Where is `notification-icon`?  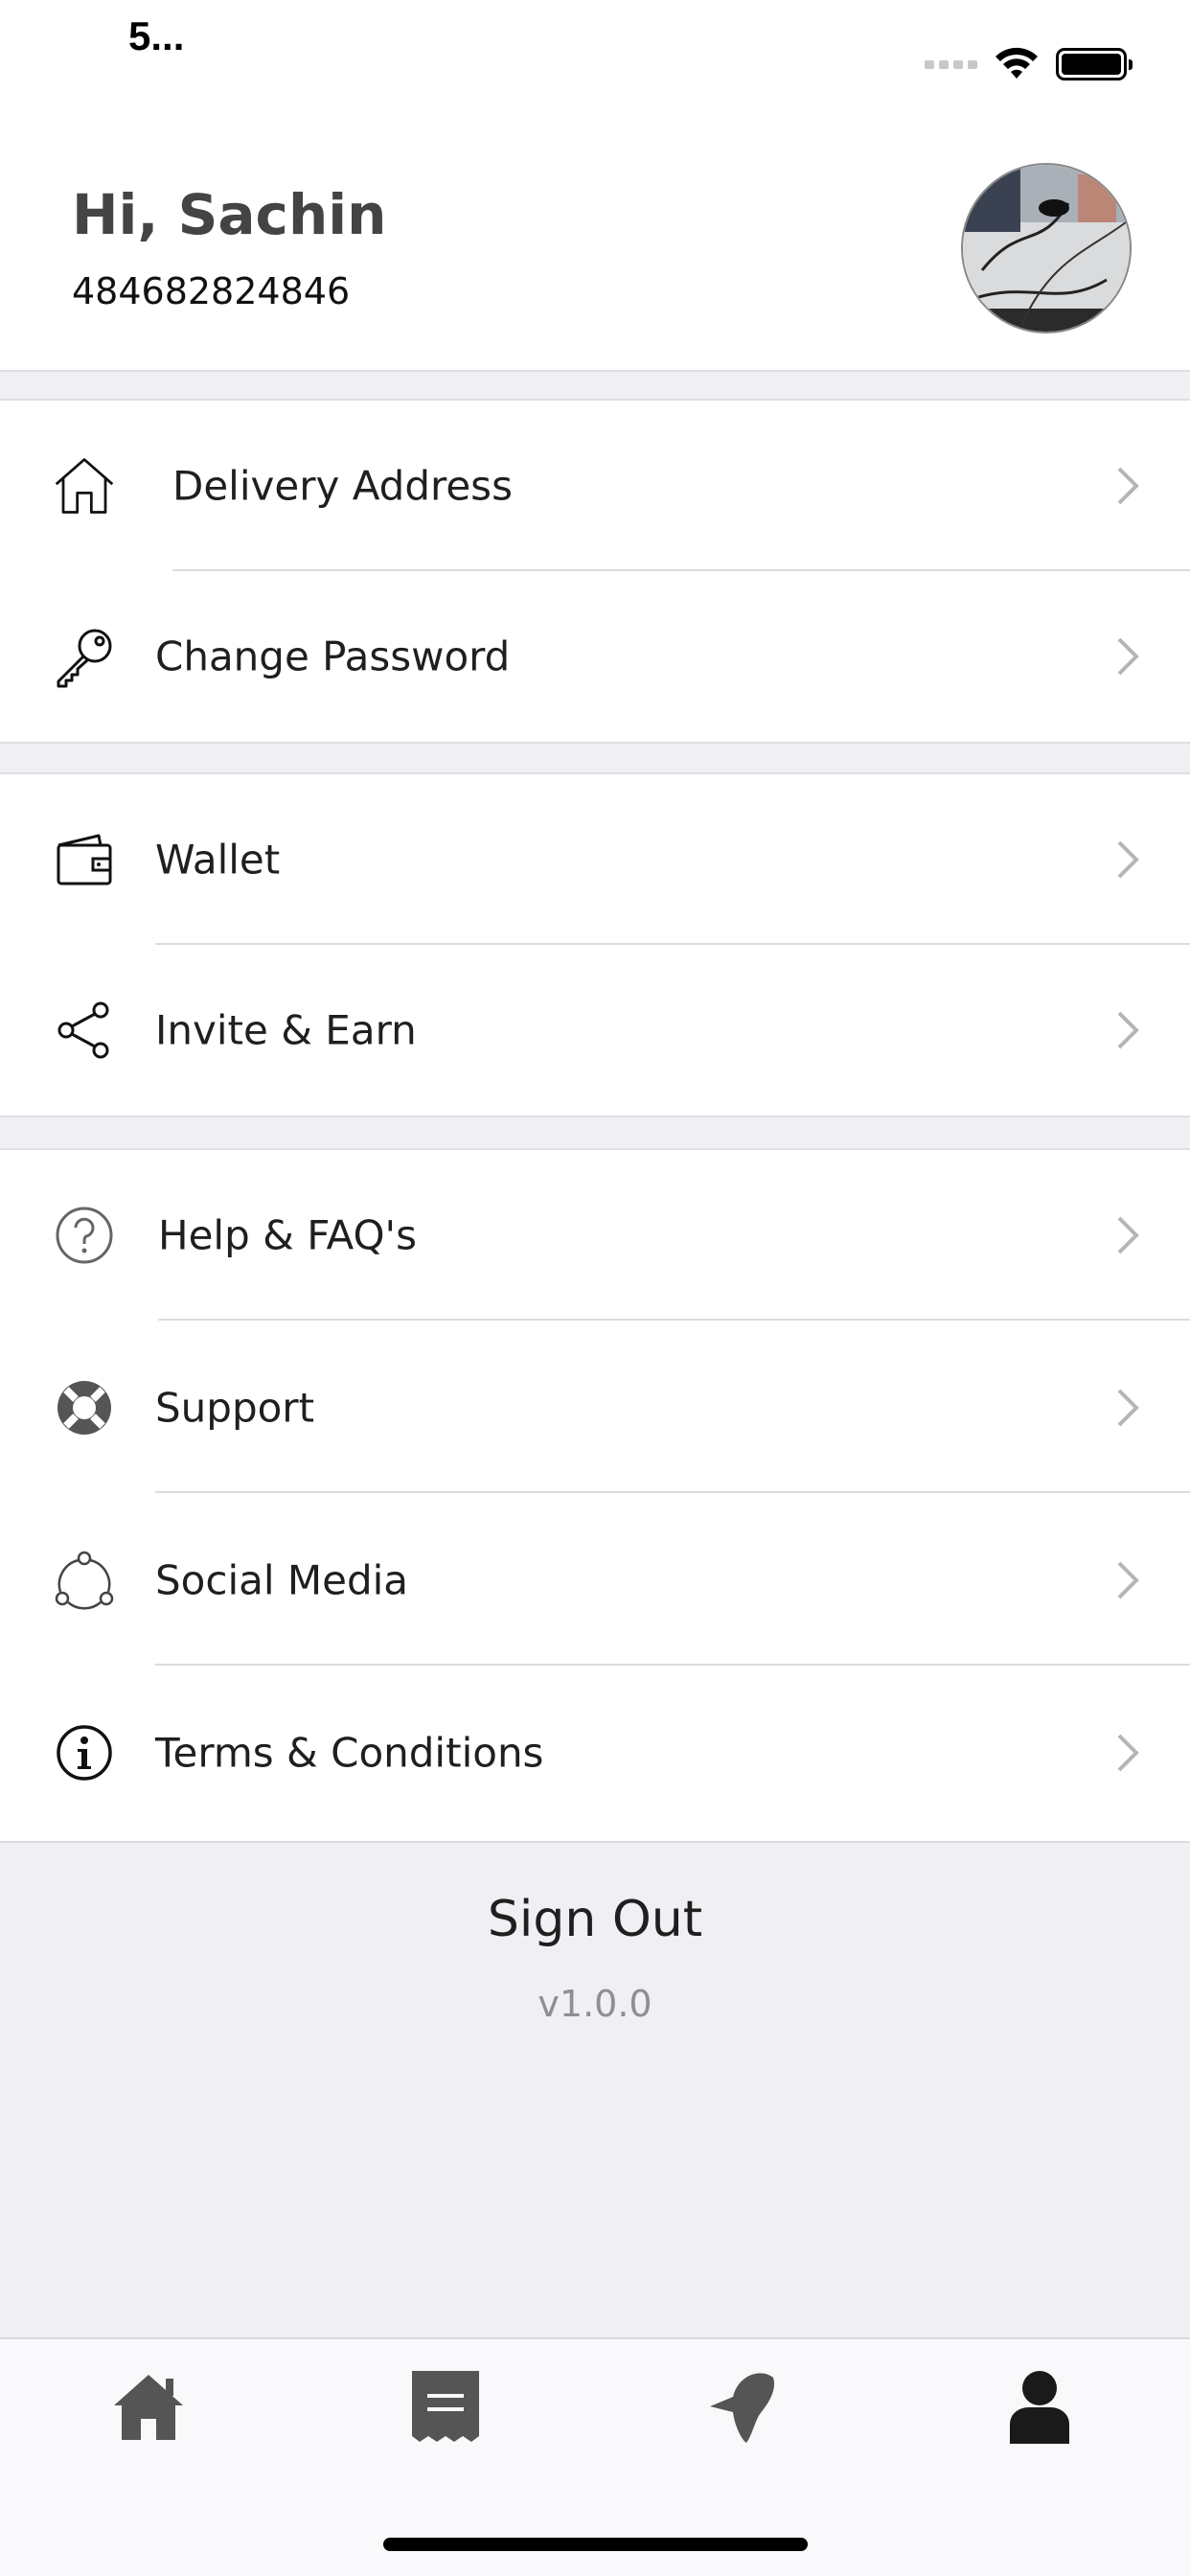
notification-icon is located at coordinates (743, 2408).